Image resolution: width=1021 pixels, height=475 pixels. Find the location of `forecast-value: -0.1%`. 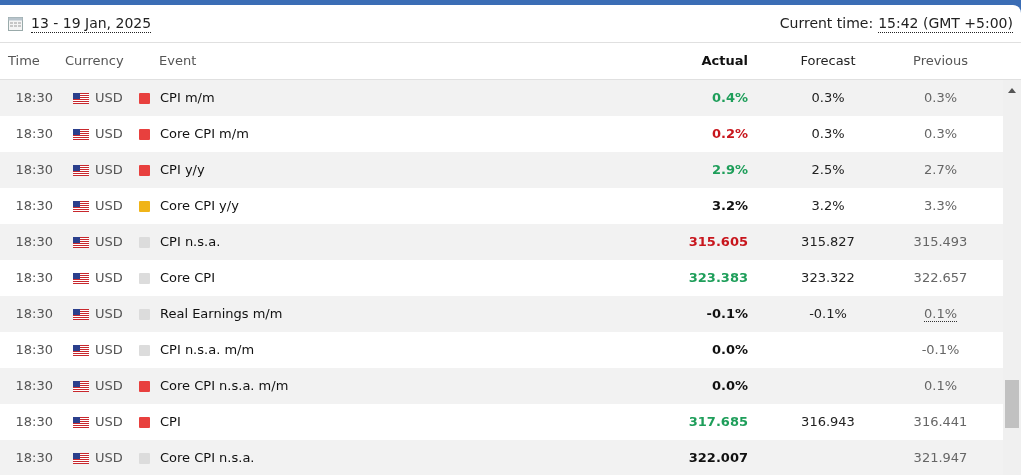

forecast-value: -0.1% is located at coordinates (828, 314).